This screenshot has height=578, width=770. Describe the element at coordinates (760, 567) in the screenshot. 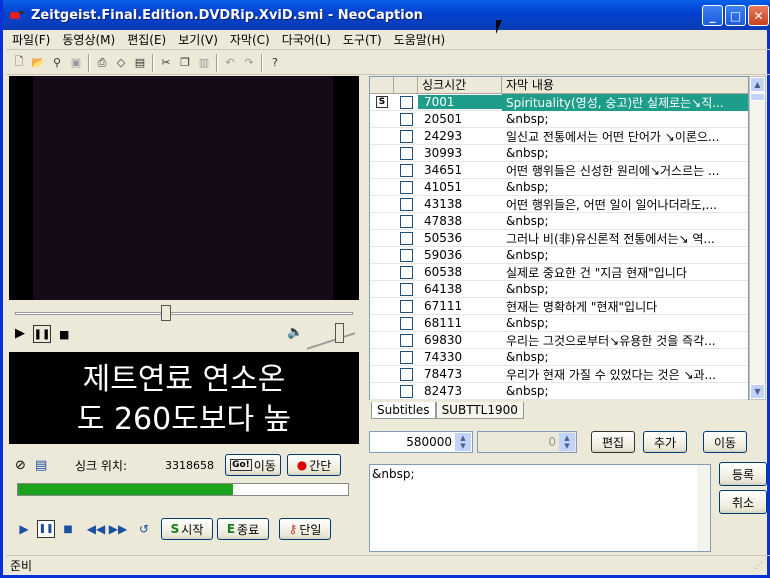

I see `resize-grip-icon: ⋰` at that location.